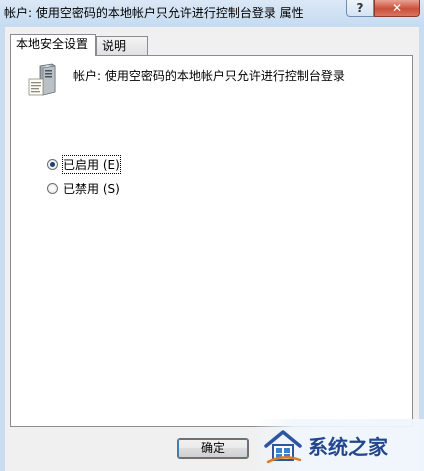 Image resolution: width=424 pixels, height=471 pixels. What do you see at coordinates (91, 164) in the screenshot?
I see `option-enabled-label: 已启用 (E)` at bounding box center [91, 164].